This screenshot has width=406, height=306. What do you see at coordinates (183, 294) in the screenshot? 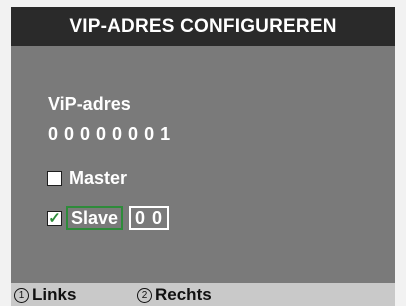
I see `softkey-rechts-label: Rechts` at bounding box center [183, 294].